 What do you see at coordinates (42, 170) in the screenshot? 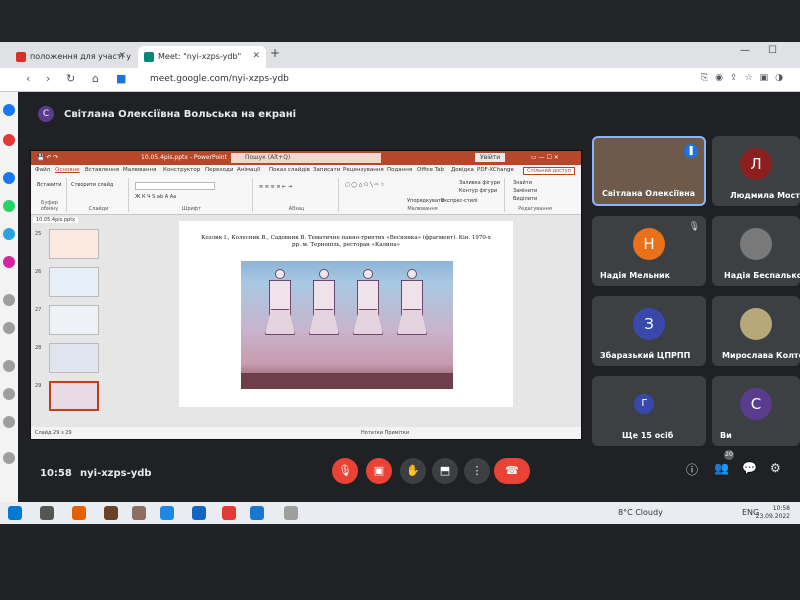
I see `tab-file: Файл` at bounding box center [42, 170].